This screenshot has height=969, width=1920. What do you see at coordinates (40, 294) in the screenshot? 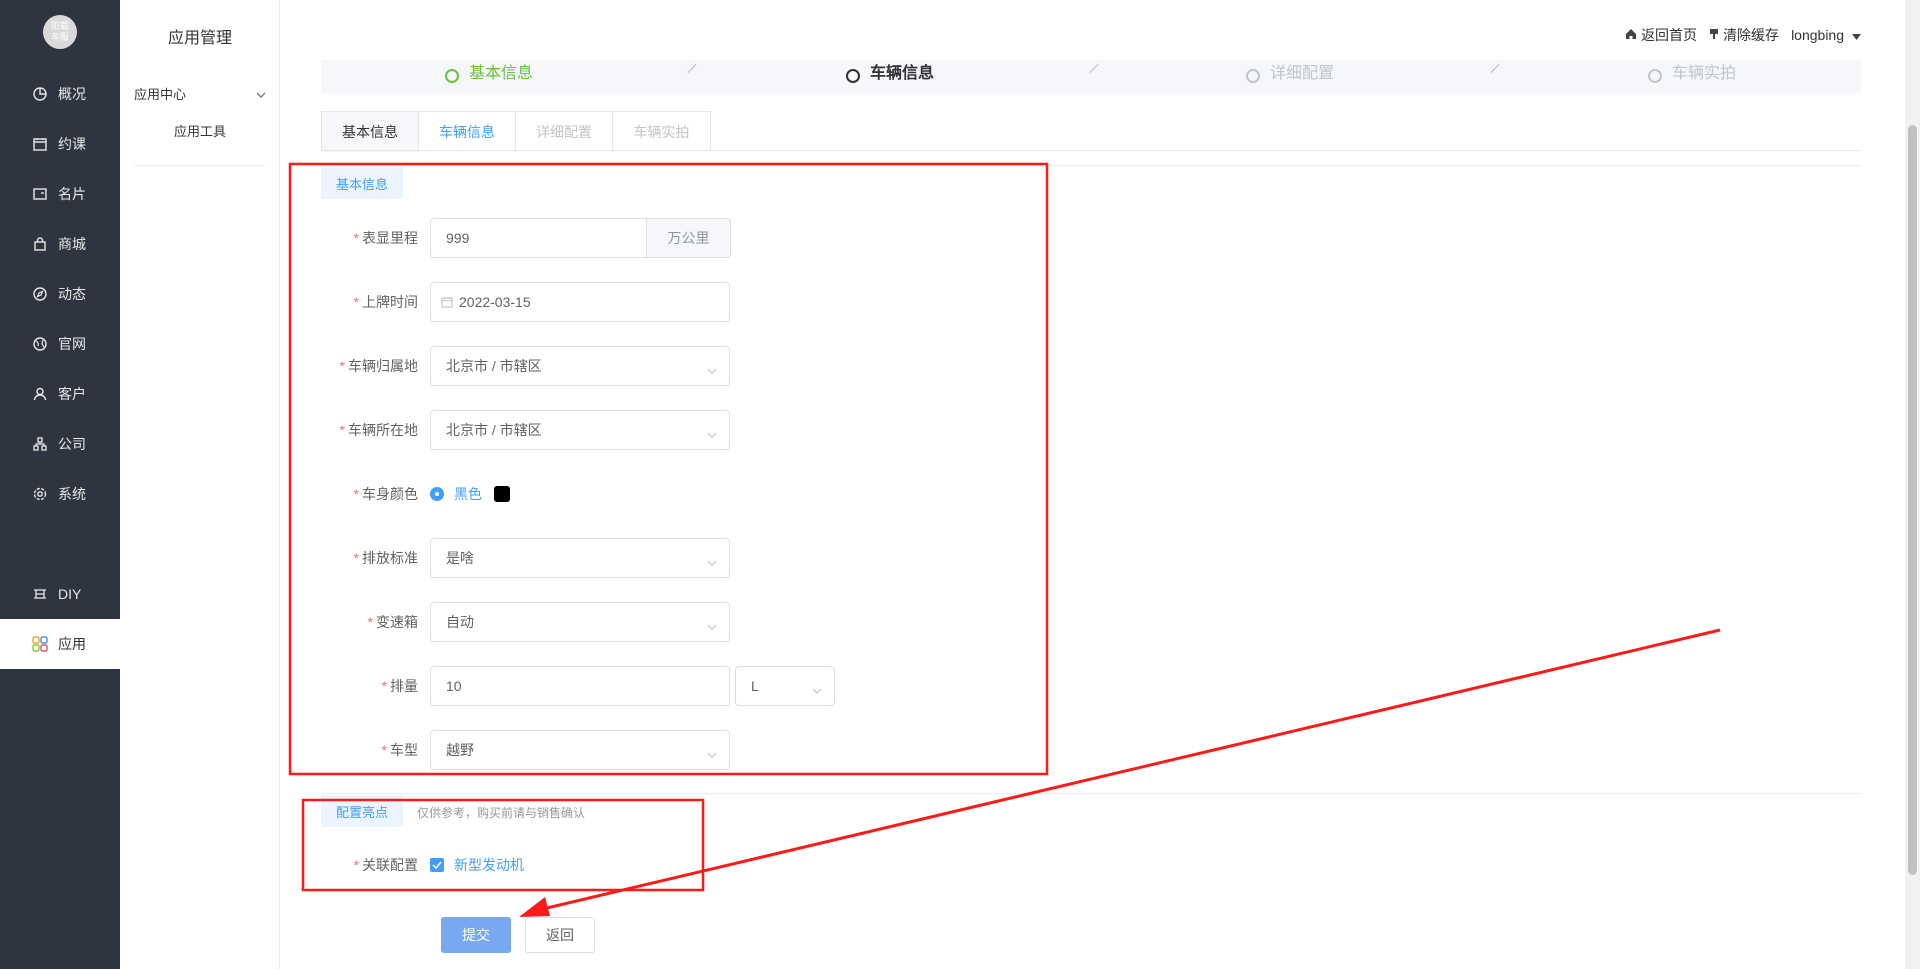
I see `compass-icon` at bounding box center [40, 294].